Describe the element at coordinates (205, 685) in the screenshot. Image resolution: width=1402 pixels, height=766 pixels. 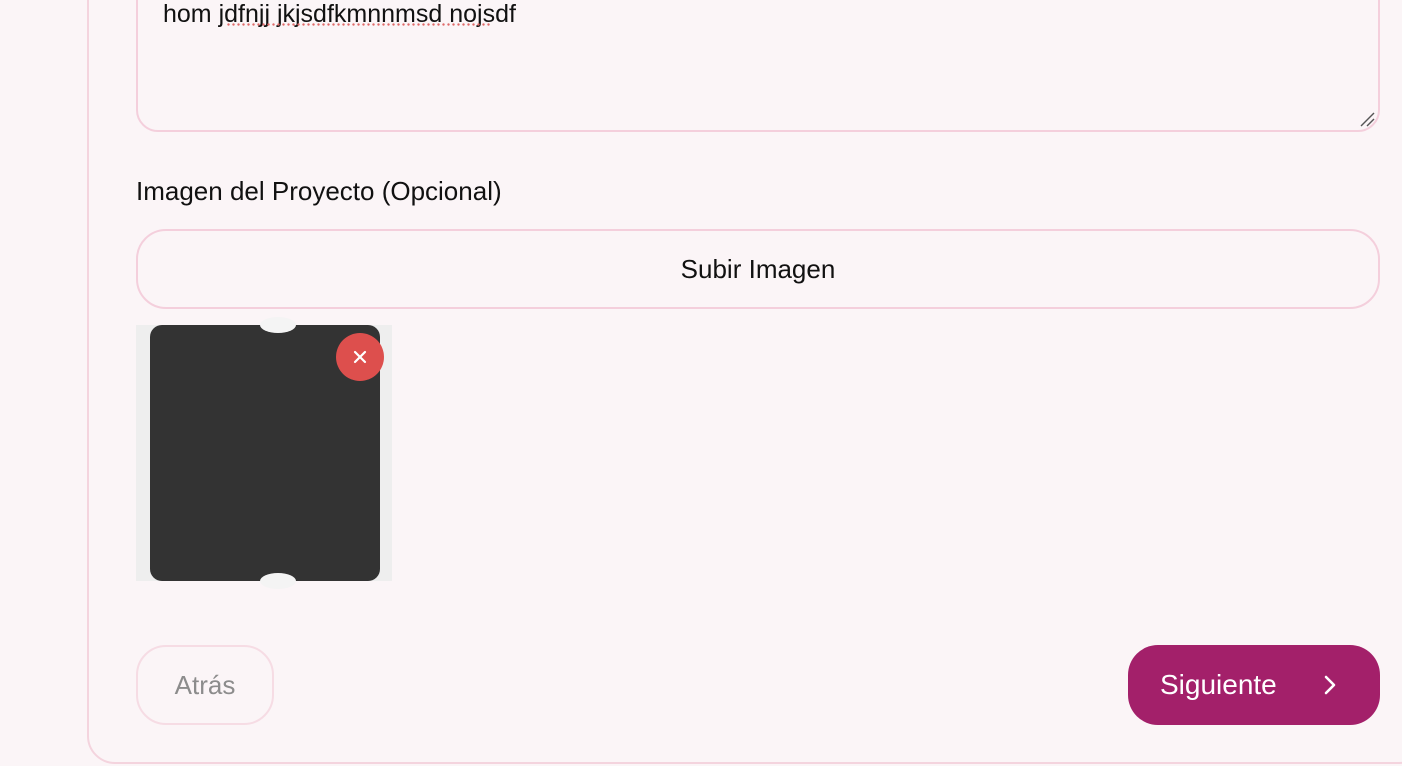
I see `back-button: Atrás` at that location.